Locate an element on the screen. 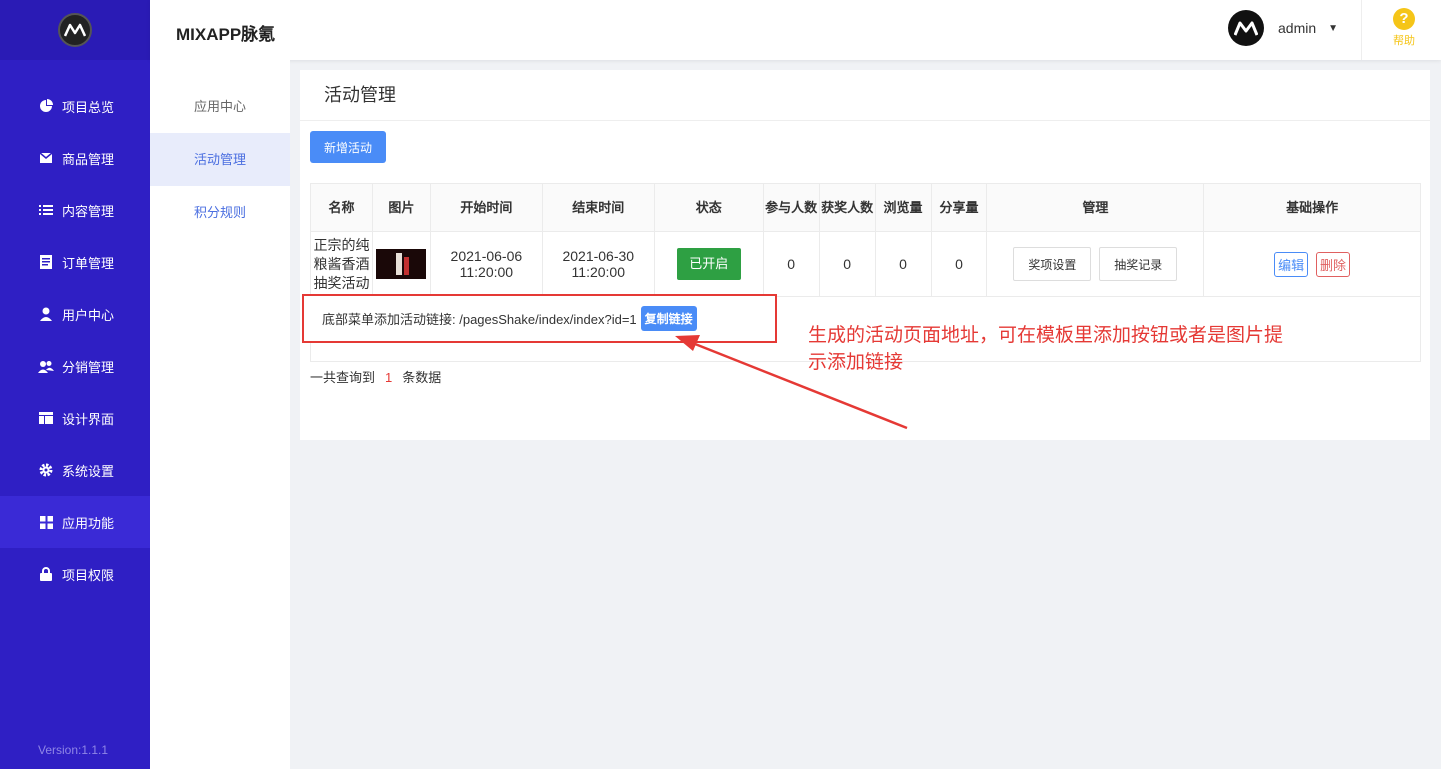  winners-count: 0 is located at coordinates (847, 264).